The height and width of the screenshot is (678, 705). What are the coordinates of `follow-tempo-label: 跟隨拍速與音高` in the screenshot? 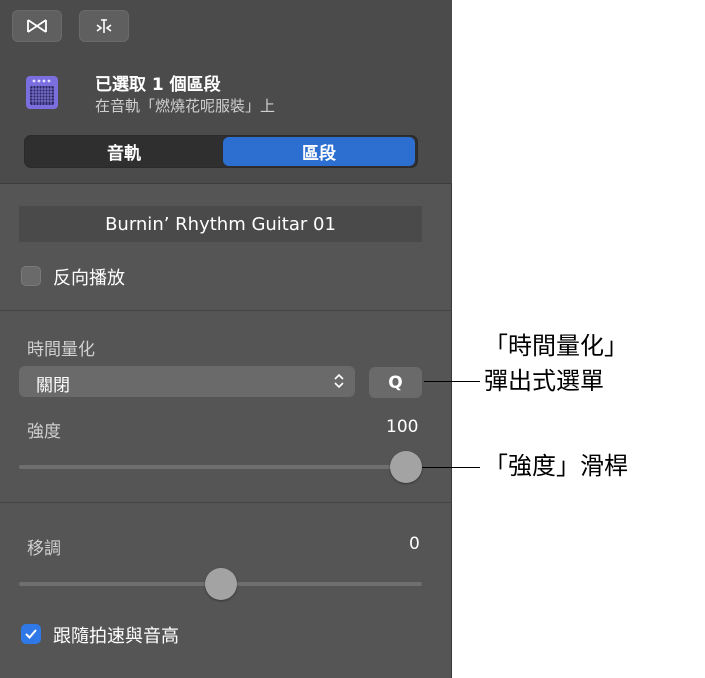 It's located at (116, 636).